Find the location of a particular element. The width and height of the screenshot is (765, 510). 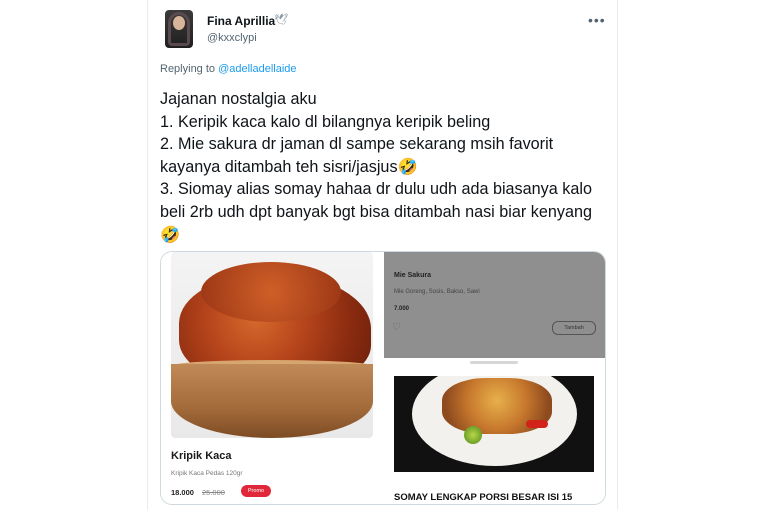

heart-icon: ♡ is located at coordinates (396, 327).